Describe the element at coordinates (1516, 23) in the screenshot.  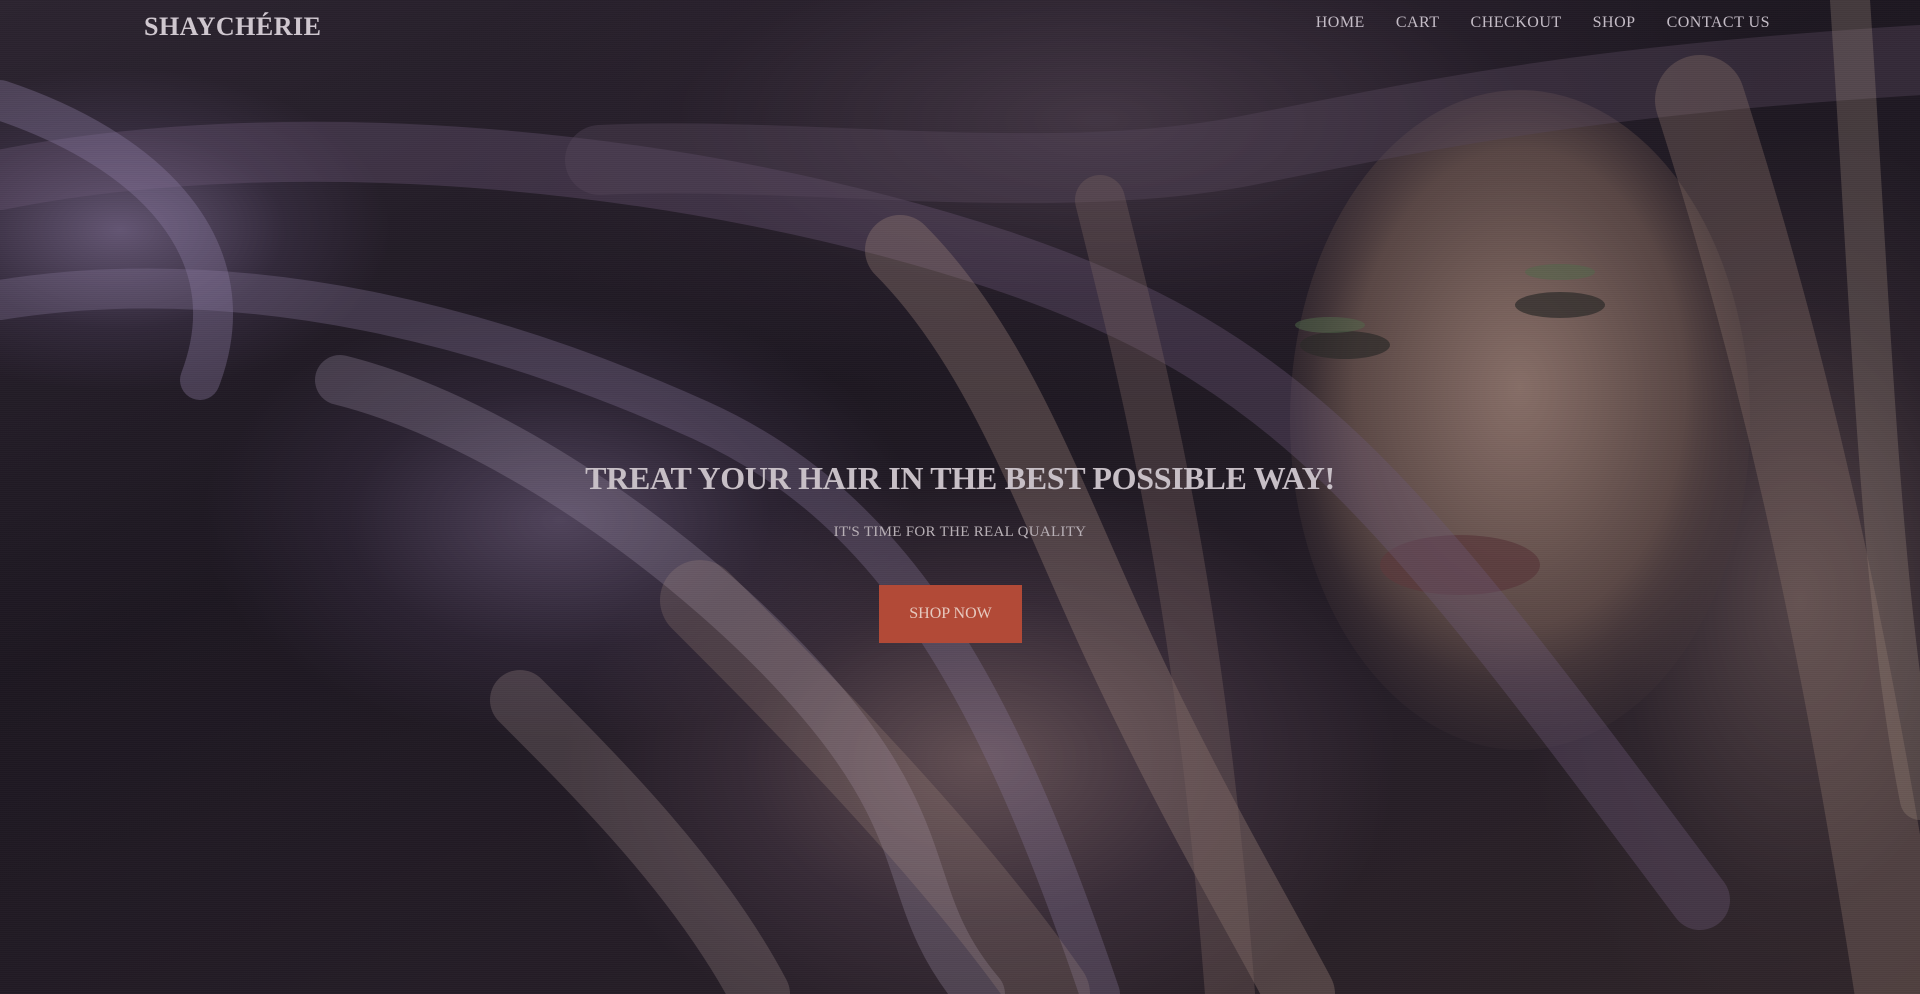
I see `nav-item-checkout: CHECKOUT` at that location.